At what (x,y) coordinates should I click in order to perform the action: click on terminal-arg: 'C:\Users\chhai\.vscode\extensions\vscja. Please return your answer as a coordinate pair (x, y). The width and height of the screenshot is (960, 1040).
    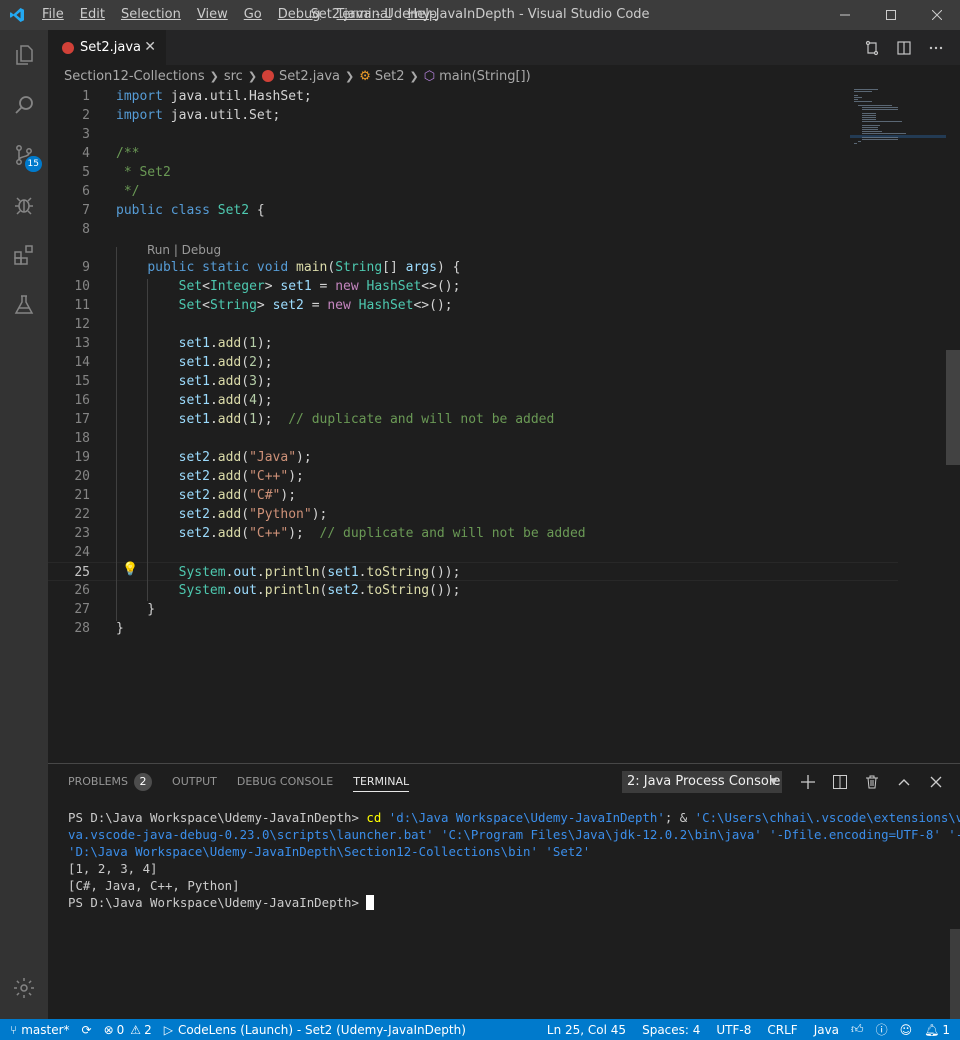
    Looking at the image, I should click on (827, 817).